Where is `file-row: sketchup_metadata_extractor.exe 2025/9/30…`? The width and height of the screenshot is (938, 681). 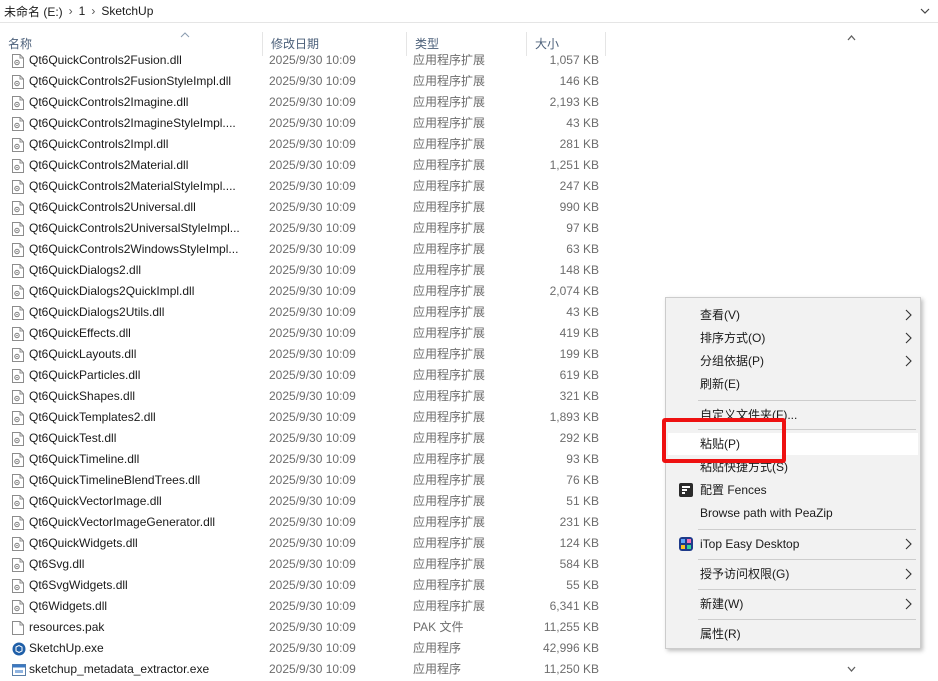 file-row: sketchup_metadata_extractor.exe 2025/9/30… is located at coordinates (303, 669).